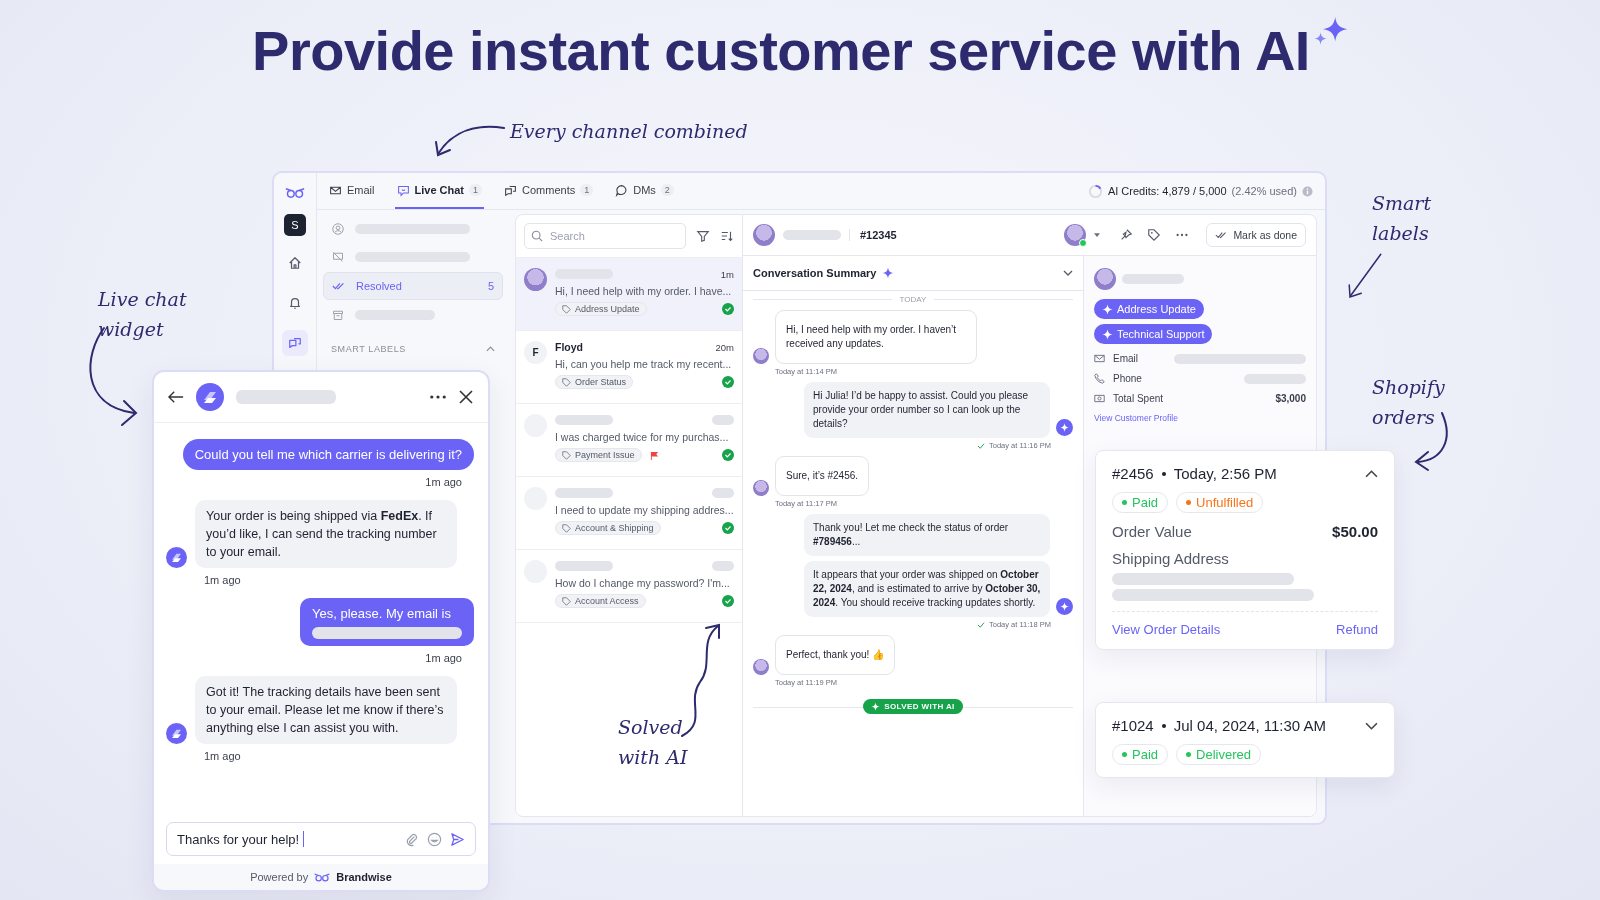 The height and width of the screenshot is (900, 1600). What do you see at coordinates (876, 337) in the screenshot?
I see `message-bubble: Hi, I need help with my order. I haven’t received any updates.` at bounding box center [876, 337].